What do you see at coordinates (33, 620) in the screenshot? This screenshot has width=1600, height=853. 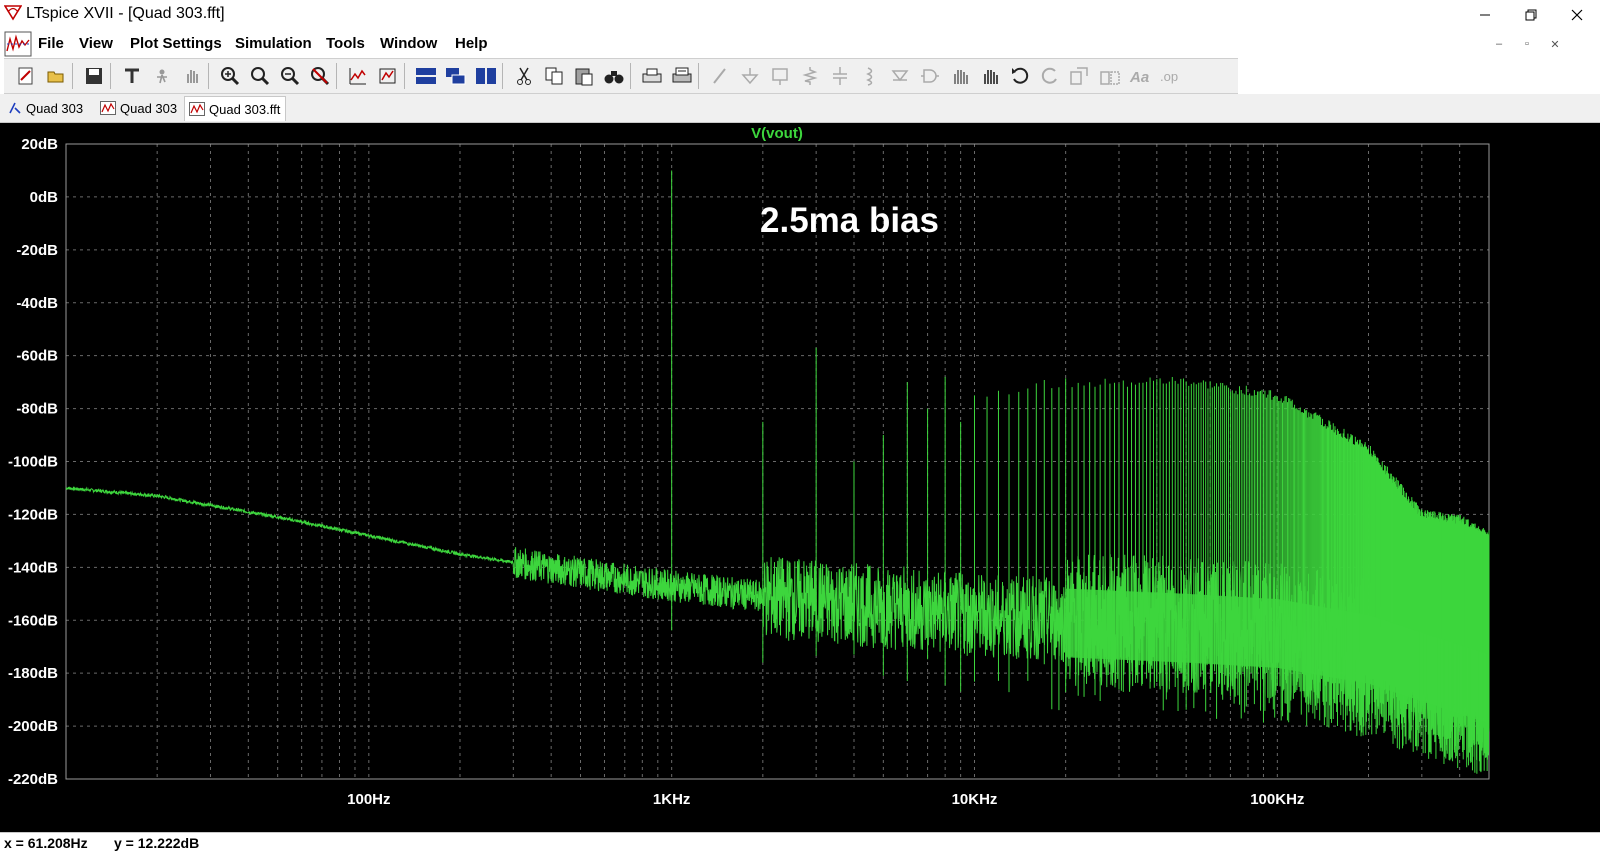 I see `y-tick-label: -160dB` at bounding box center [33, 620].